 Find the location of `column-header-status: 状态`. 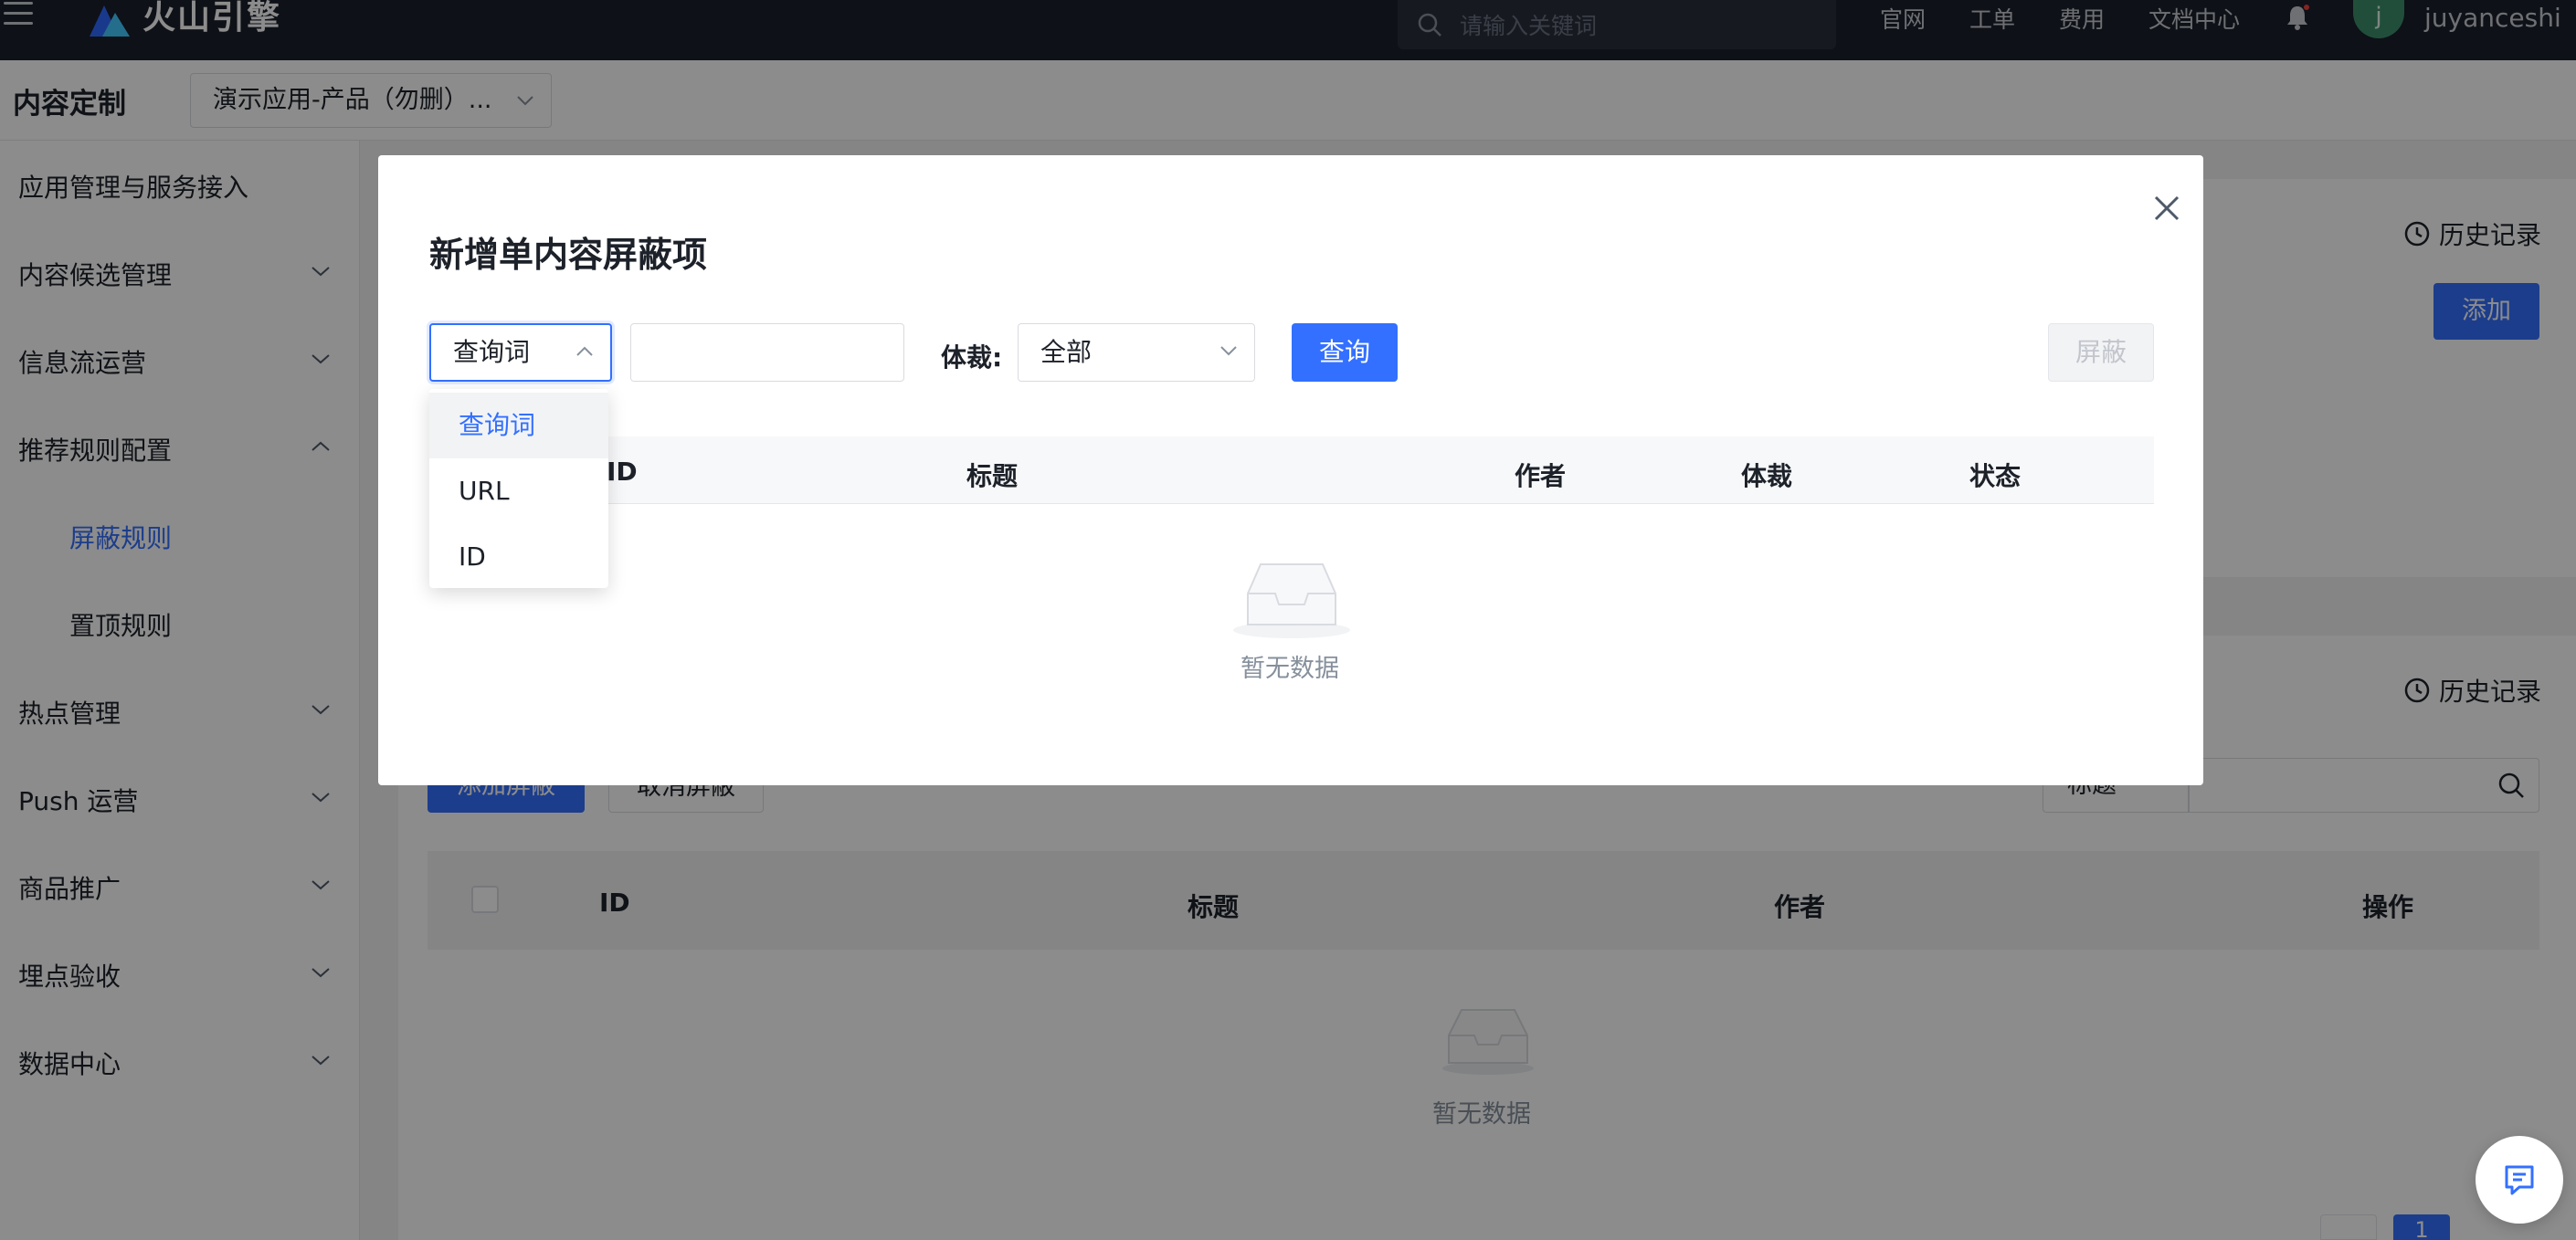

column-header-status: 状态 is located at coordinates (1995, 476).